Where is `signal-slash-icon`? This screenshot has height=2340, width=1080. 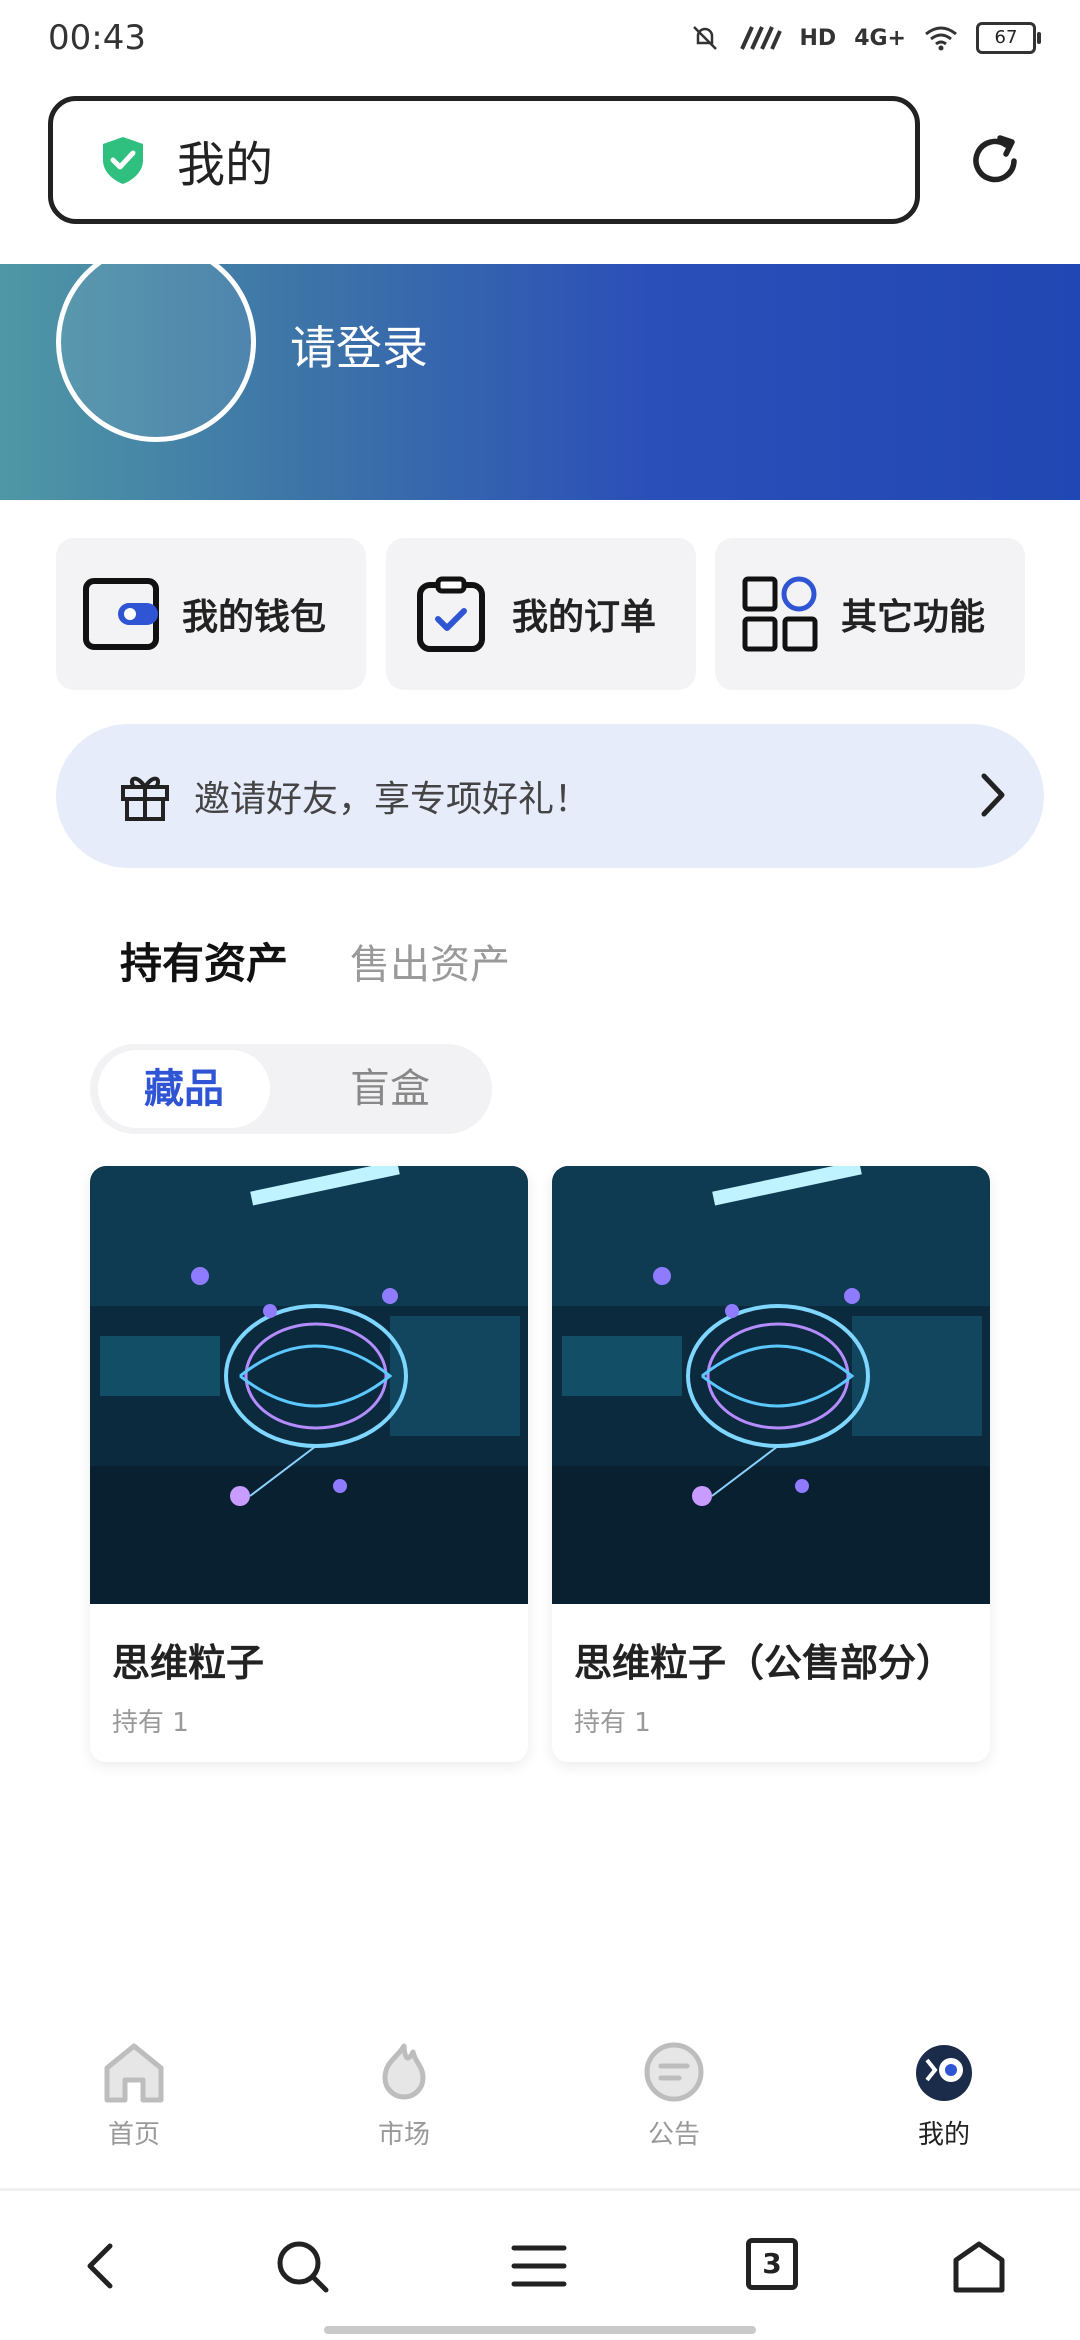 signal-slash-icon is located at coordinates (760, 38).